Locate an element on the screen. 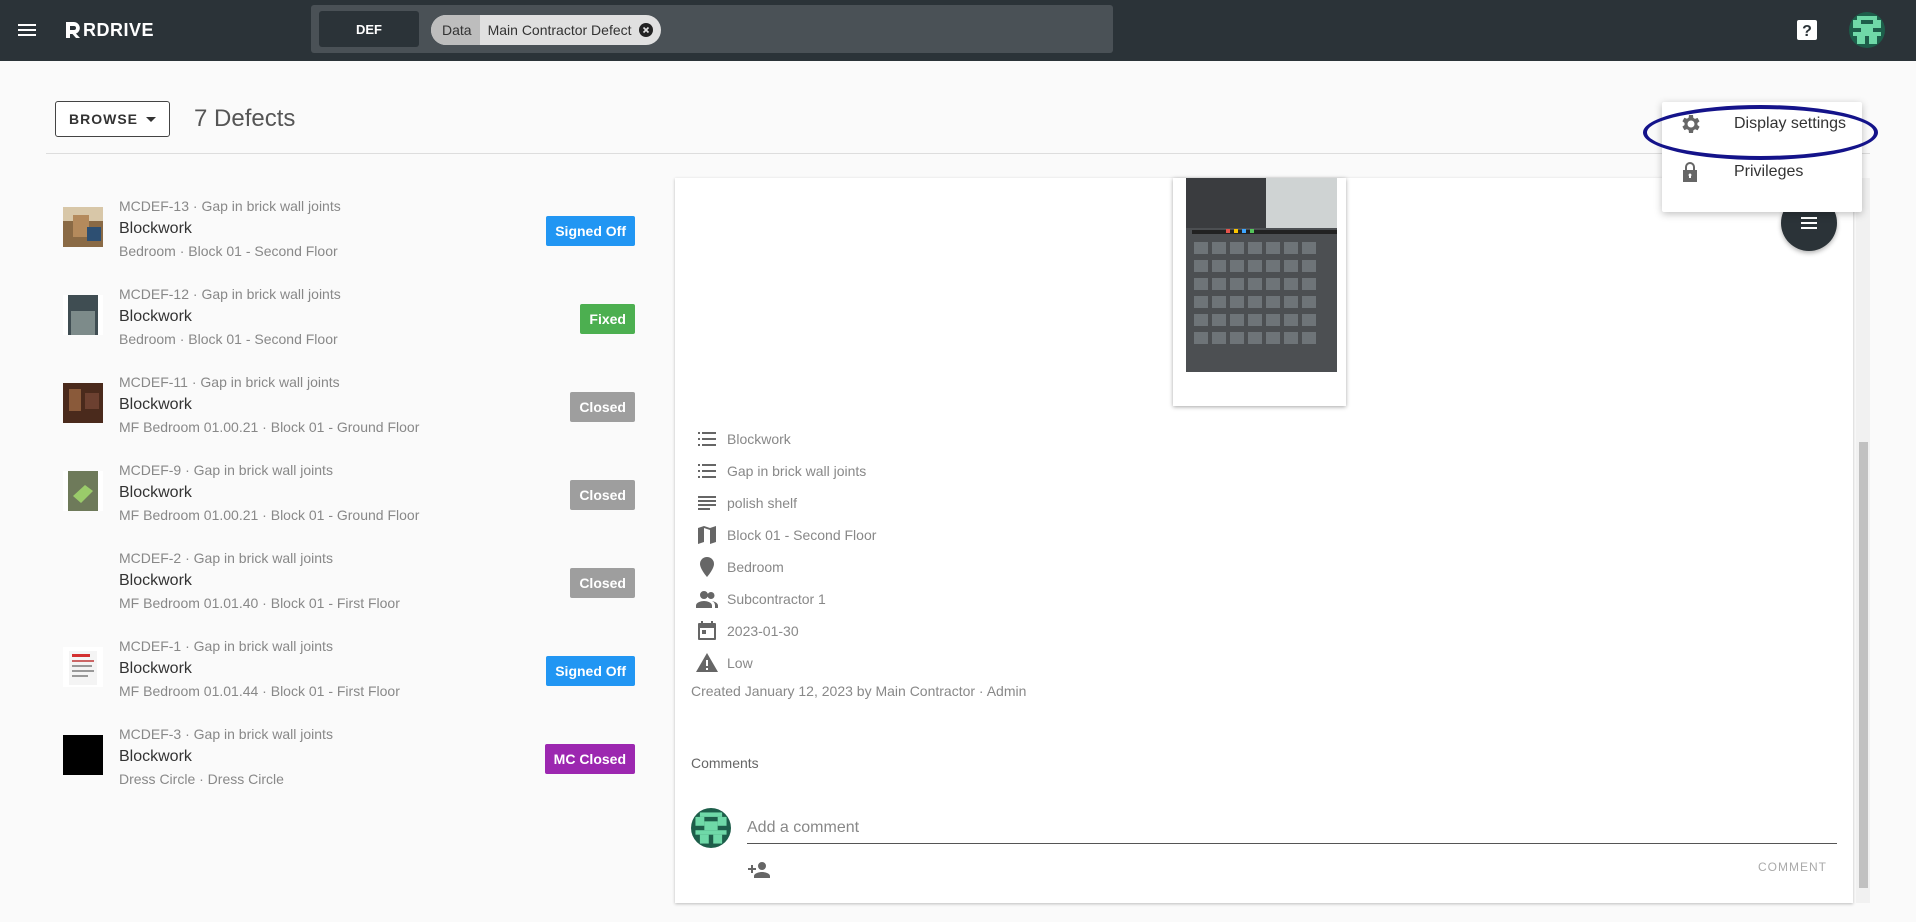 Image resolution: width=1916 pixels, height=922 pixels. browse-button: BROWSE is located at coordinates (112, 119).